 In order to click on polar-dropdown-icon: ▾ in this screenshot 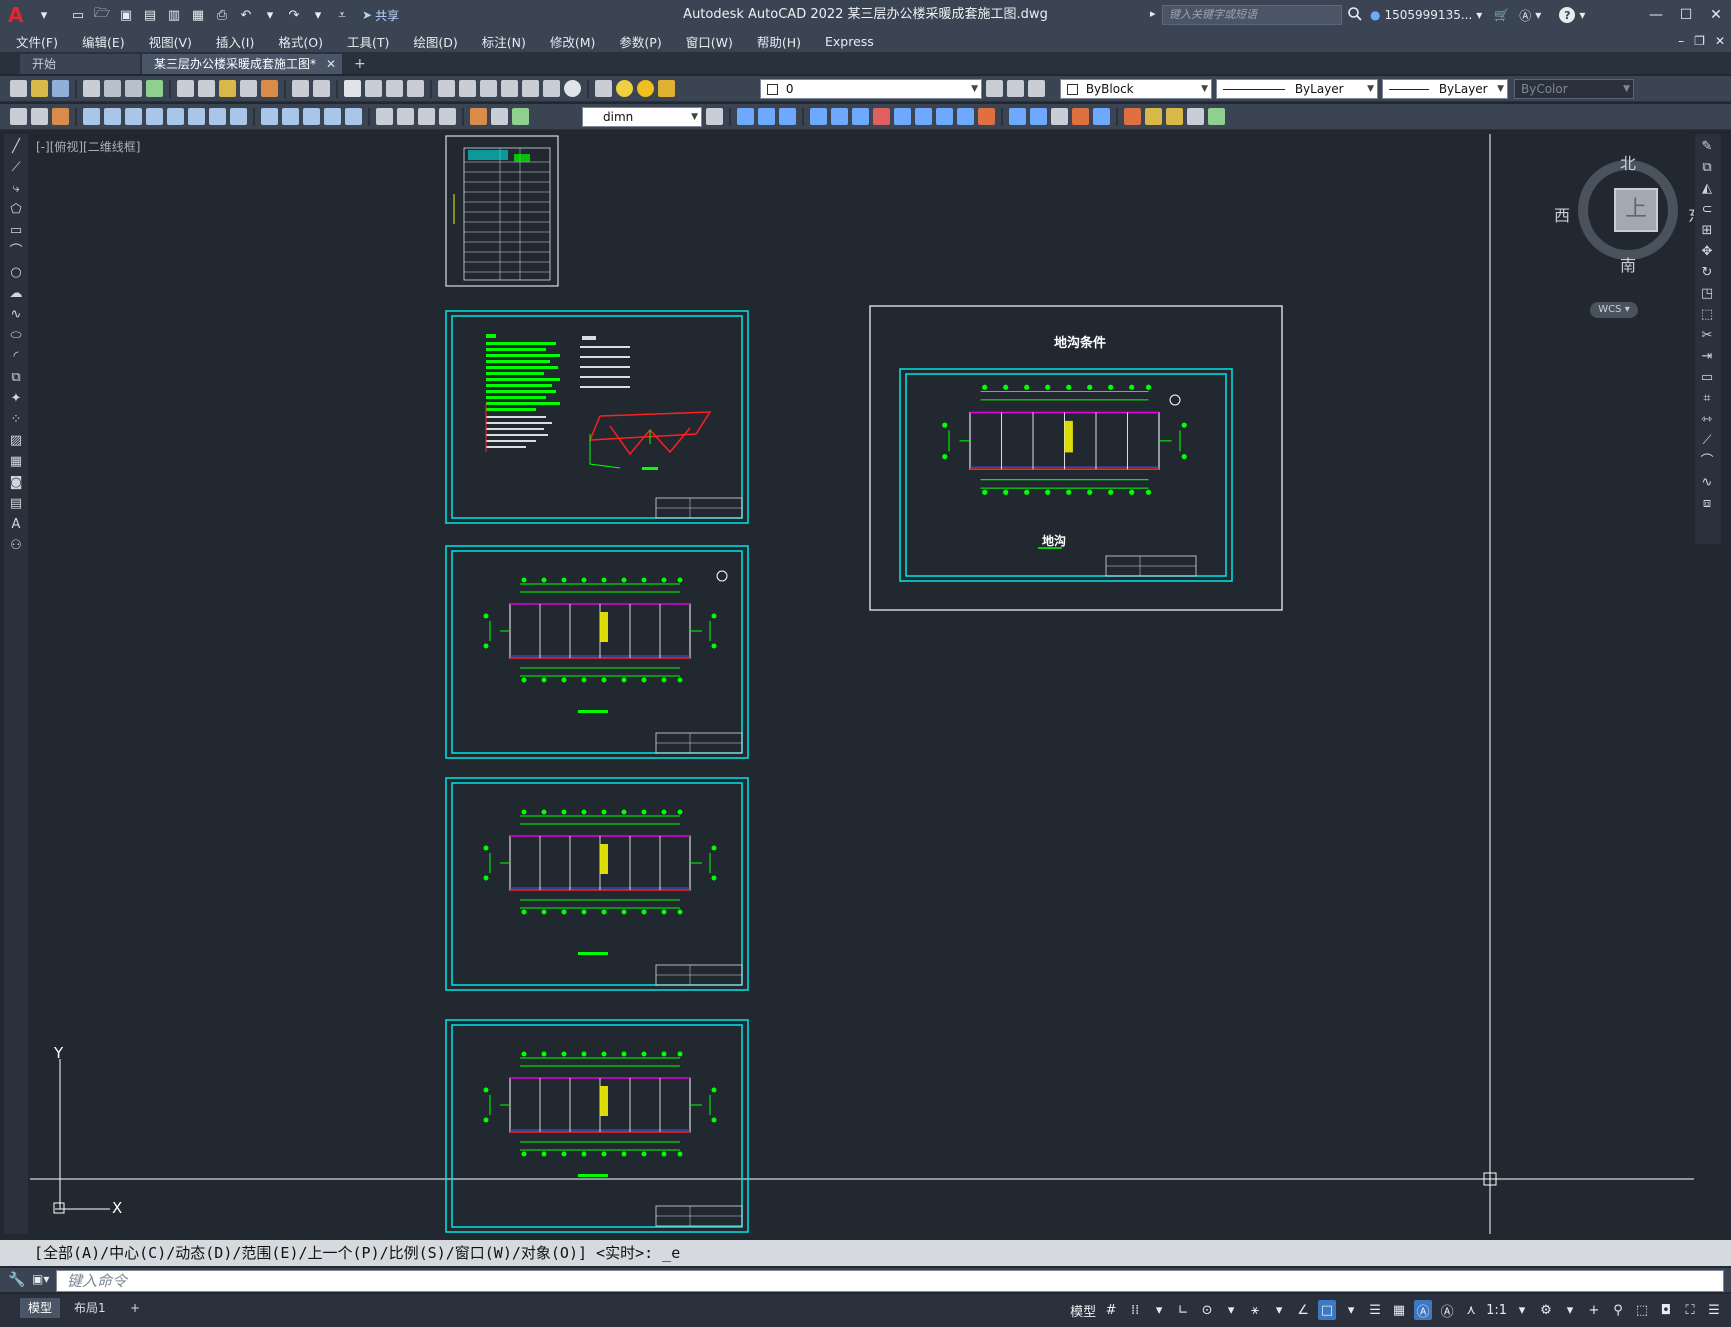, I will do `click(1279, 1310)`.